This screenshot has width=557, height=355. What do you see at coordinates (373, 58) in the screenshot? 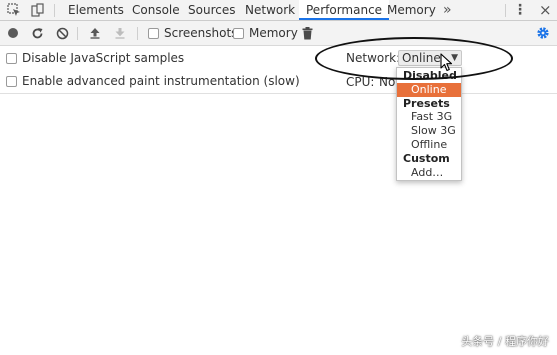
I see `network-throttle-label: Network:` at bounding box center [373, 58].